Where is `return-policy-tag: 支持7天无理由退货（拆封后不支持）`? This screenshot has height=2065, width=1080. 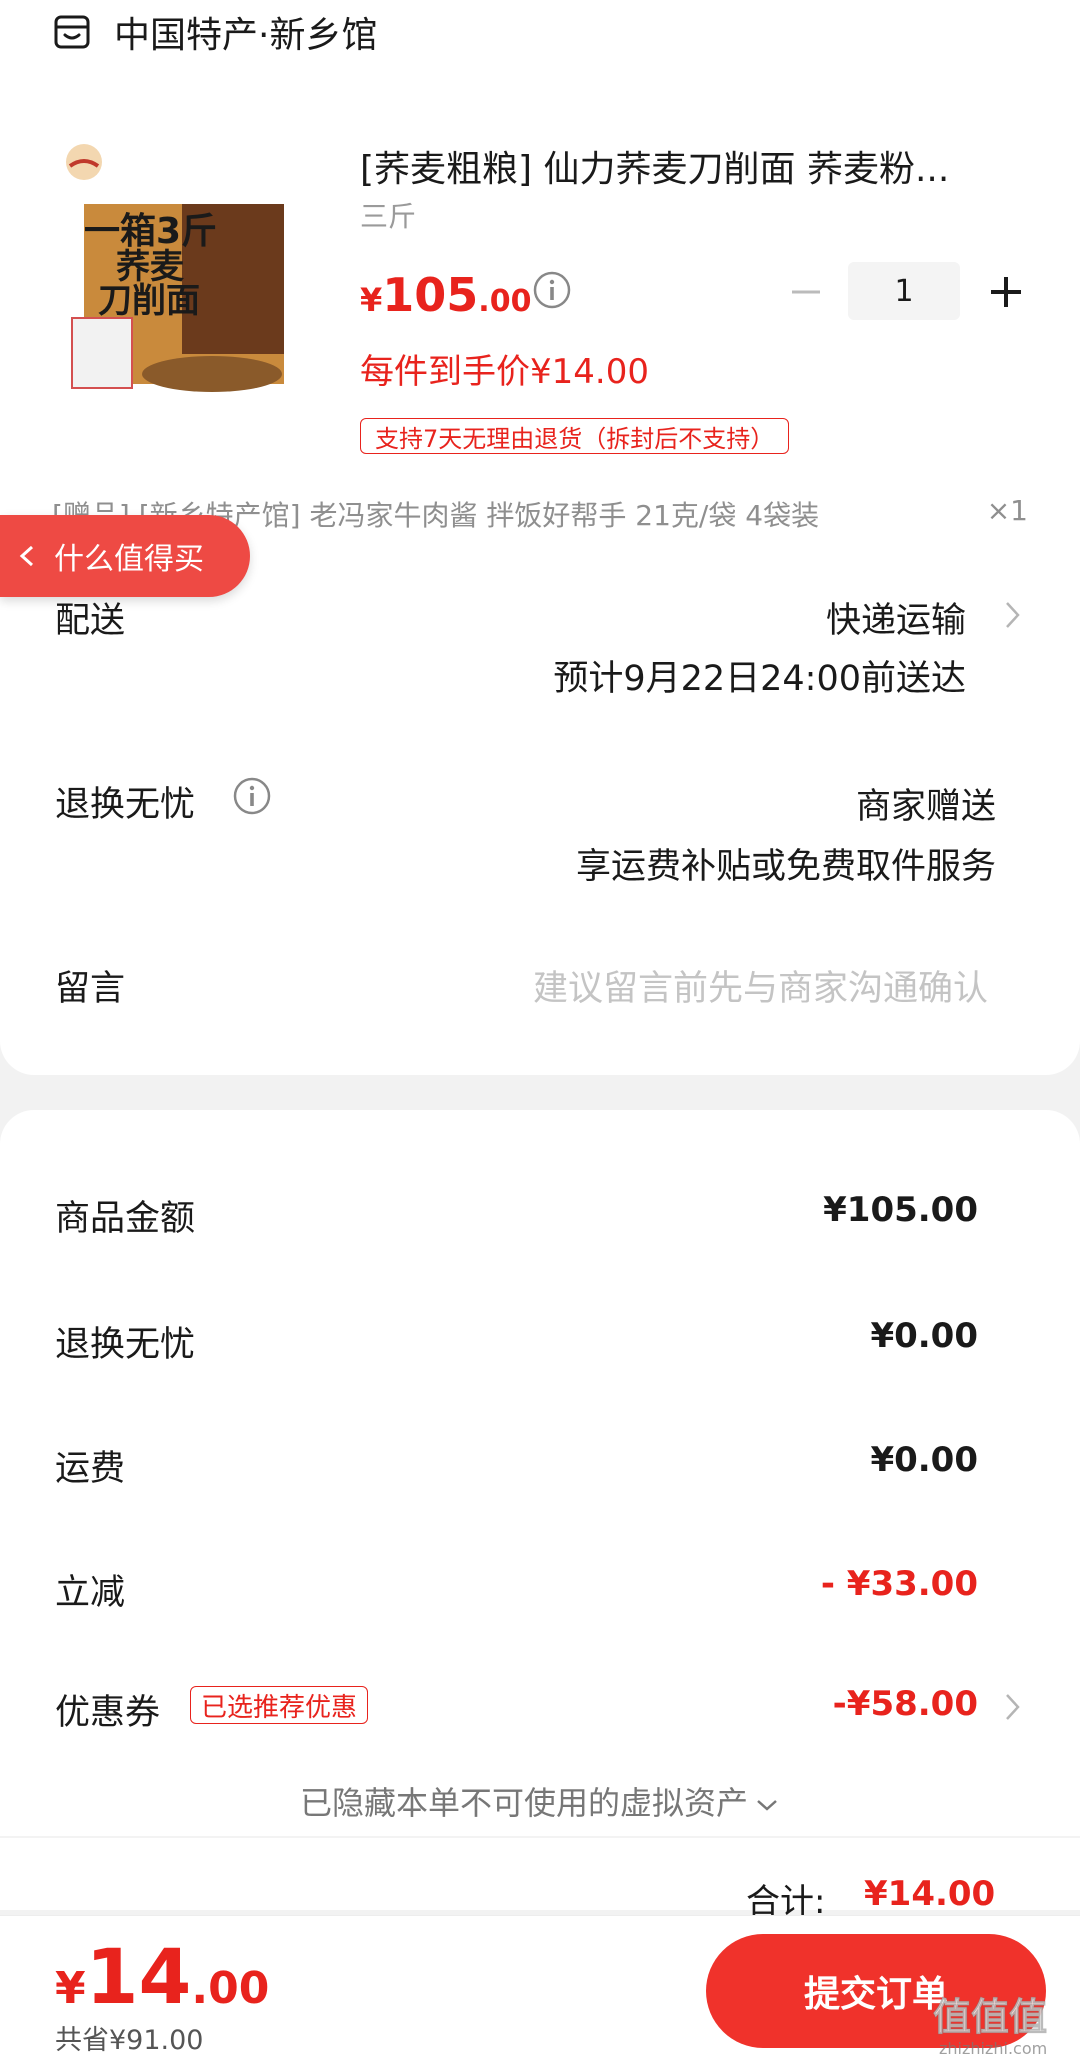 return-policy-tag: 支持7天无理由退货（拆封后不支持） is located at coordinates (575, 436).